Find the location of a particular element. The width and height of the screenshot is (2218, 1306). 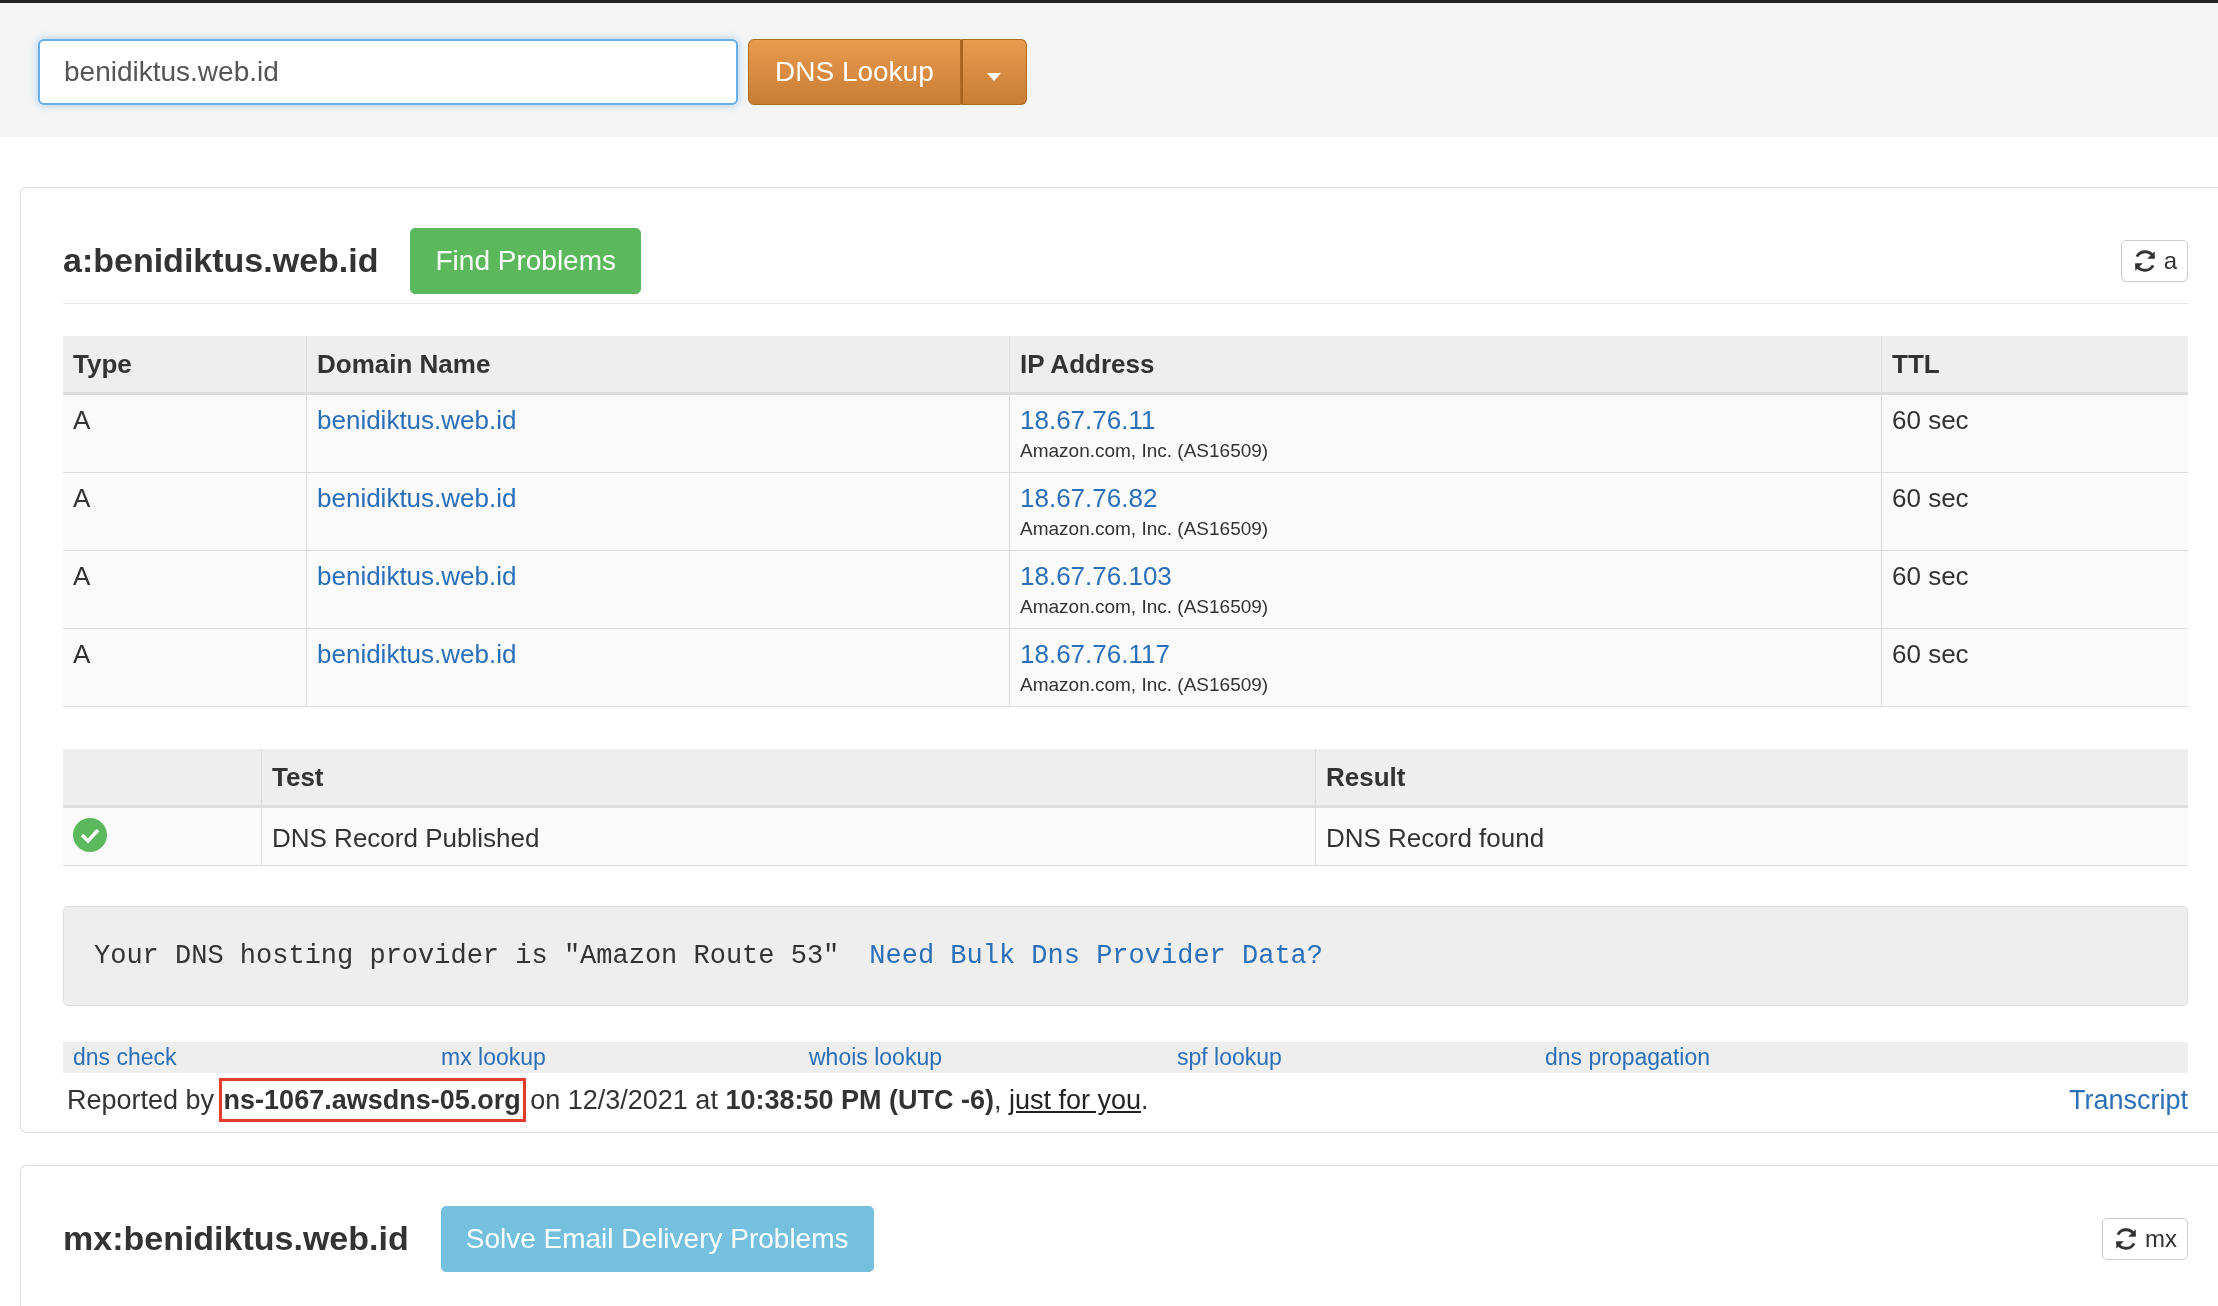

dropdown-button is located at coordinates (993, 72).